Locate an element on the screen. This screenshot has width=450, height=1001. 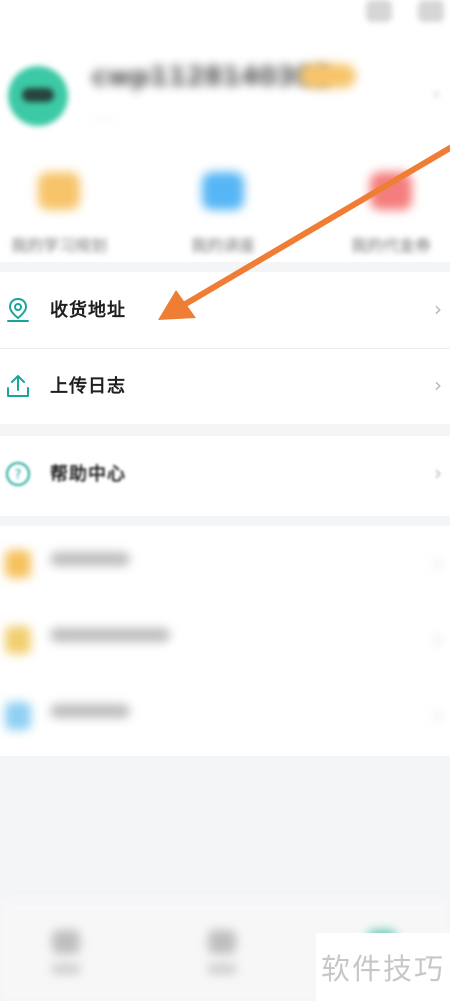
menu-section-help: ? 帮助中心 › is located at coordinates (225, 476).